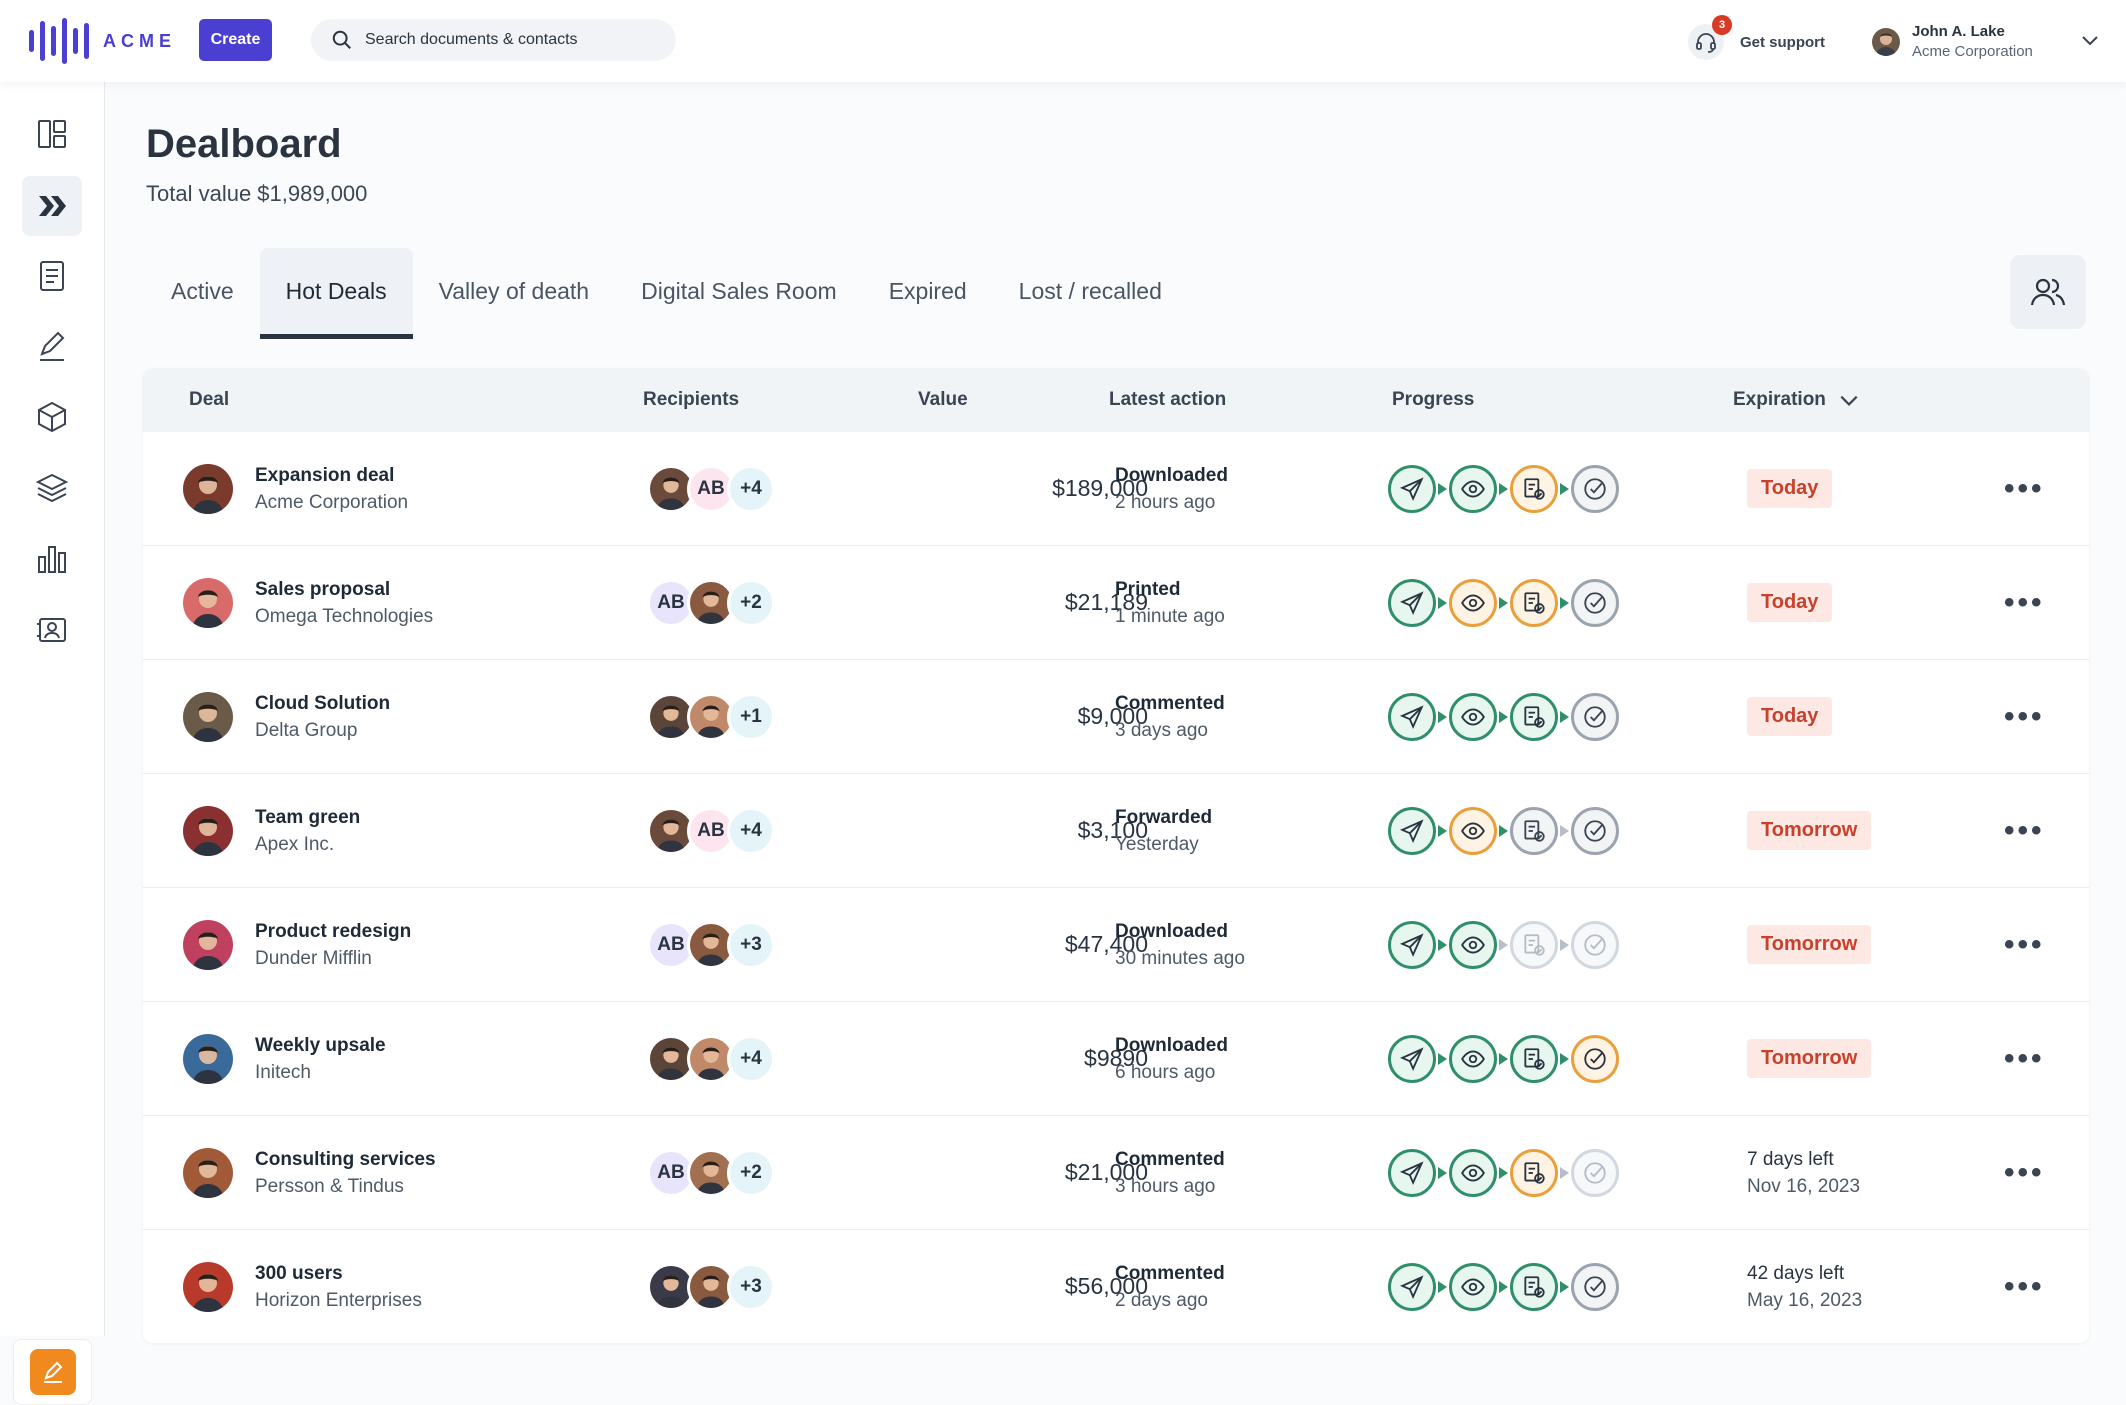 This screenshot has width=2126, height=1405. Describe the element at coordinates (739, 293) in the screenshot. I see `tab-digital-sales-room: Digital Sales Room` at that location.